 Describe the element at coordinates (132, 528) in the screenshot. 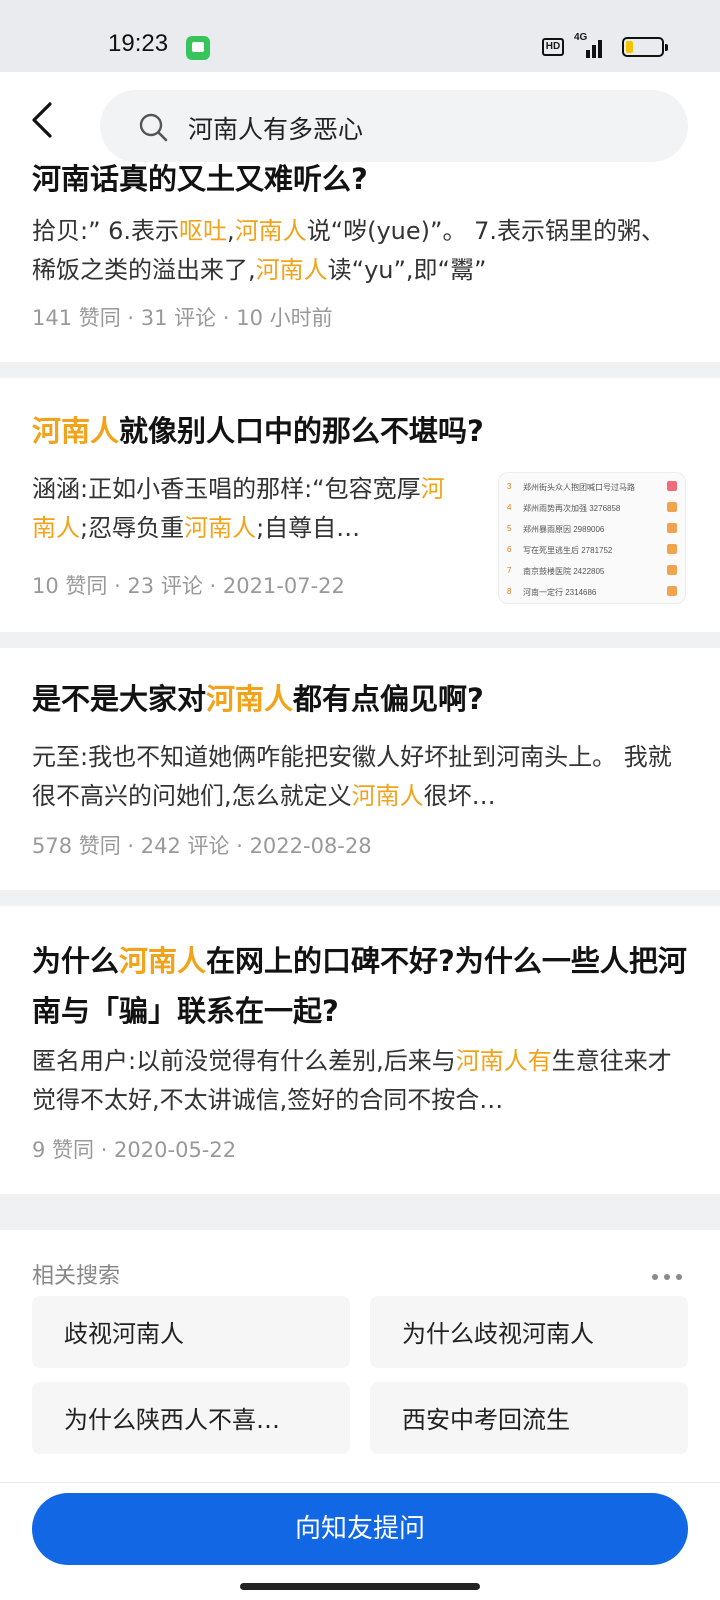

I see `text-segment: ;忍辱负重` at that location.